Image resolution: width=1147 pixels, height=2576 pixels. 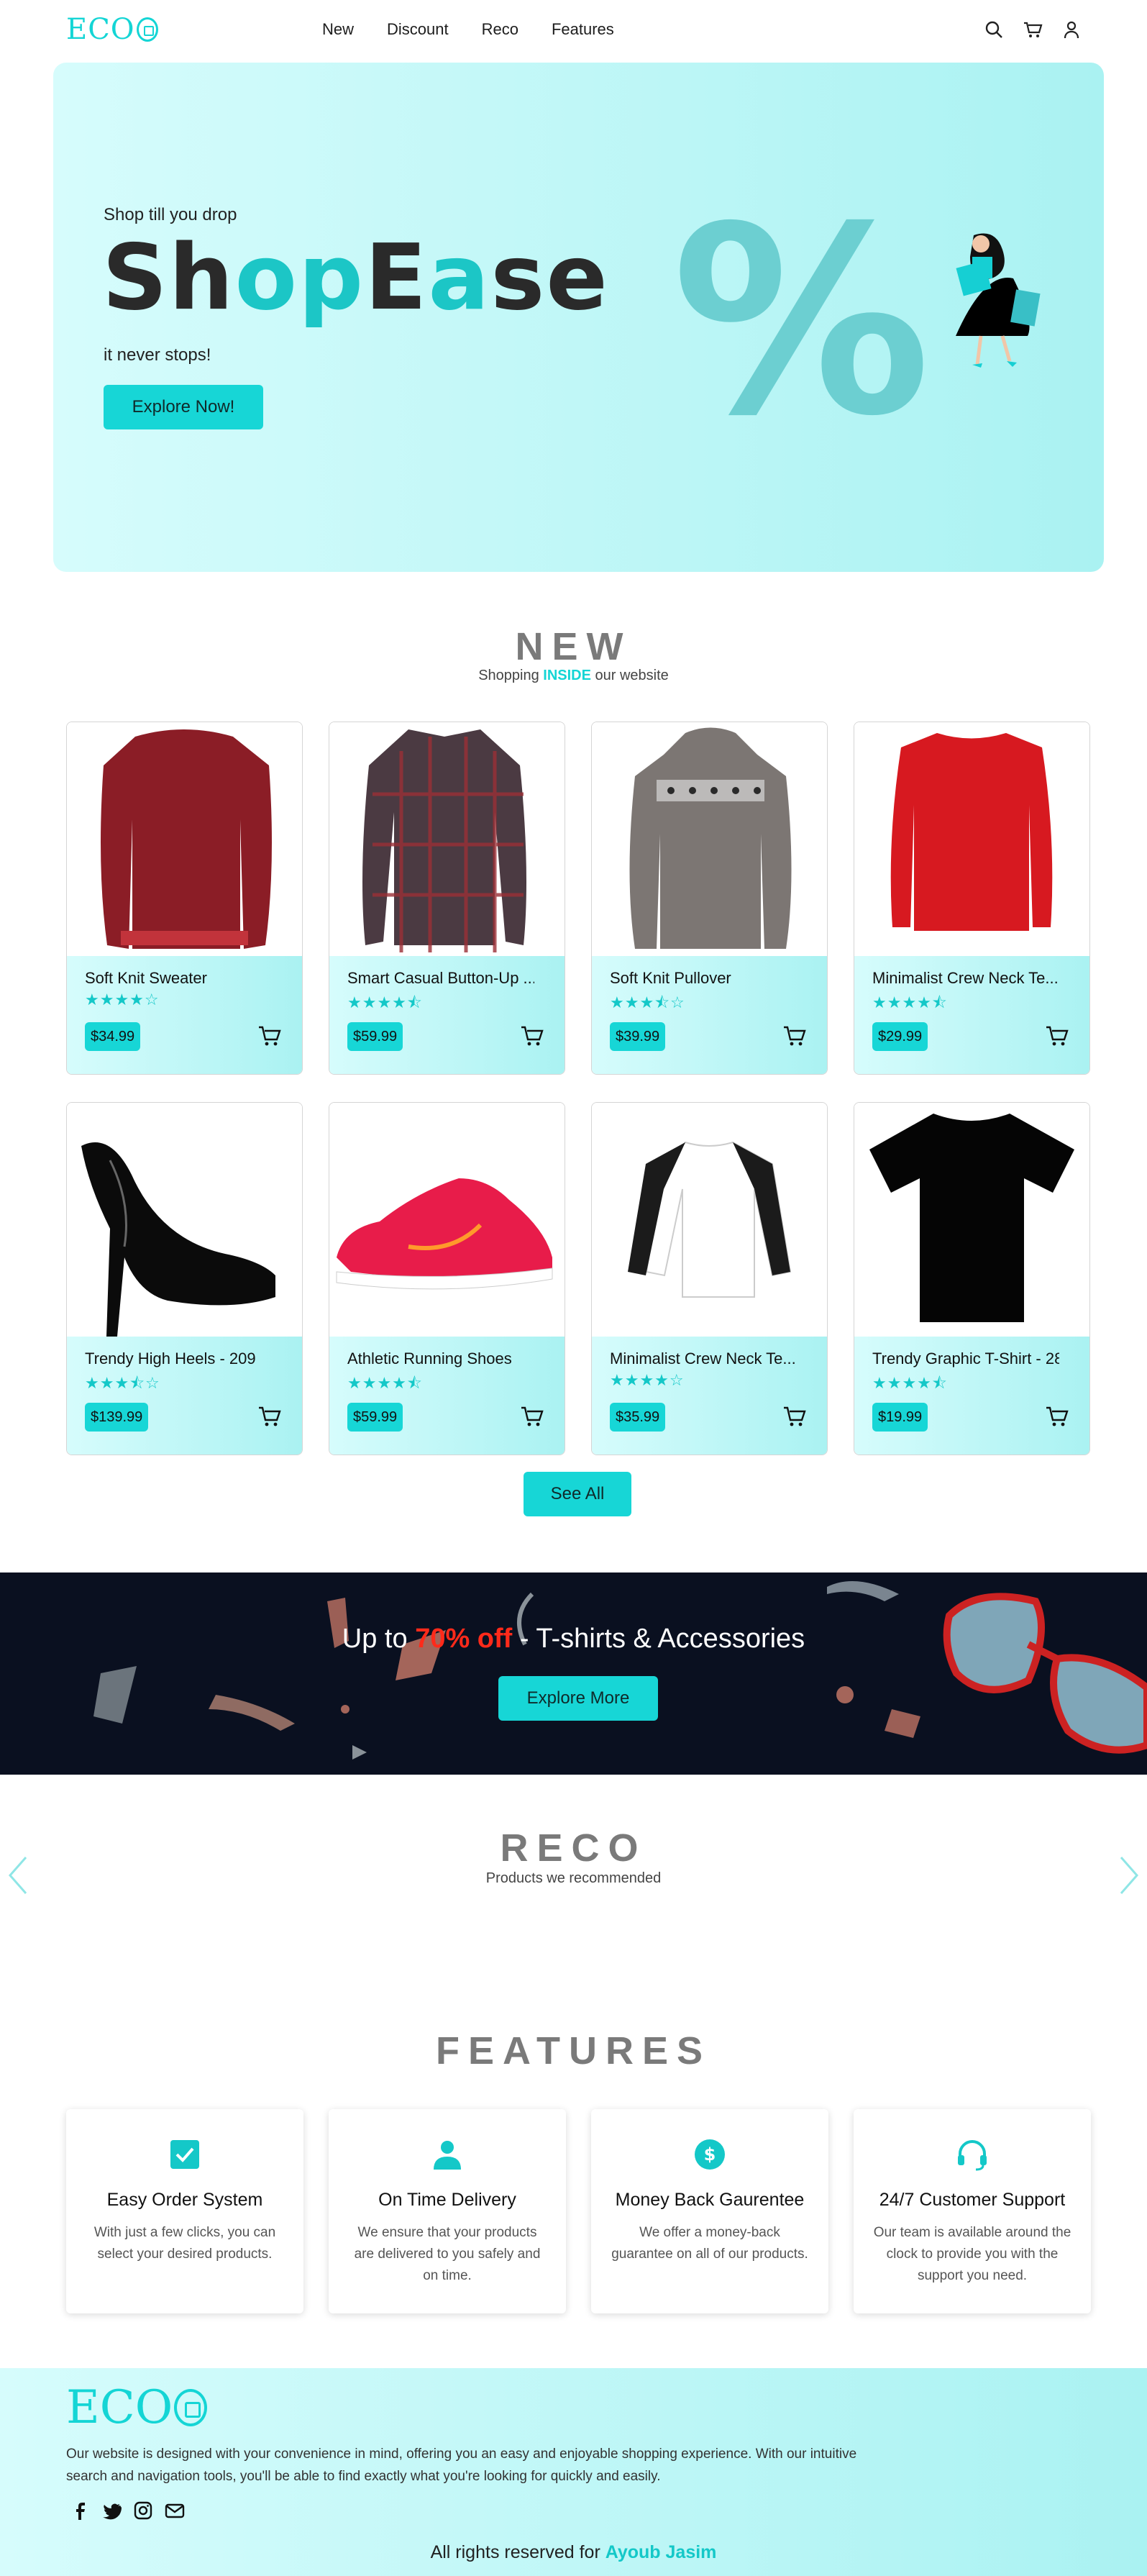 I want to click on product-card: Soft Knit Sweater ★★★★☆ $34.99, so click(x=184, y=898).